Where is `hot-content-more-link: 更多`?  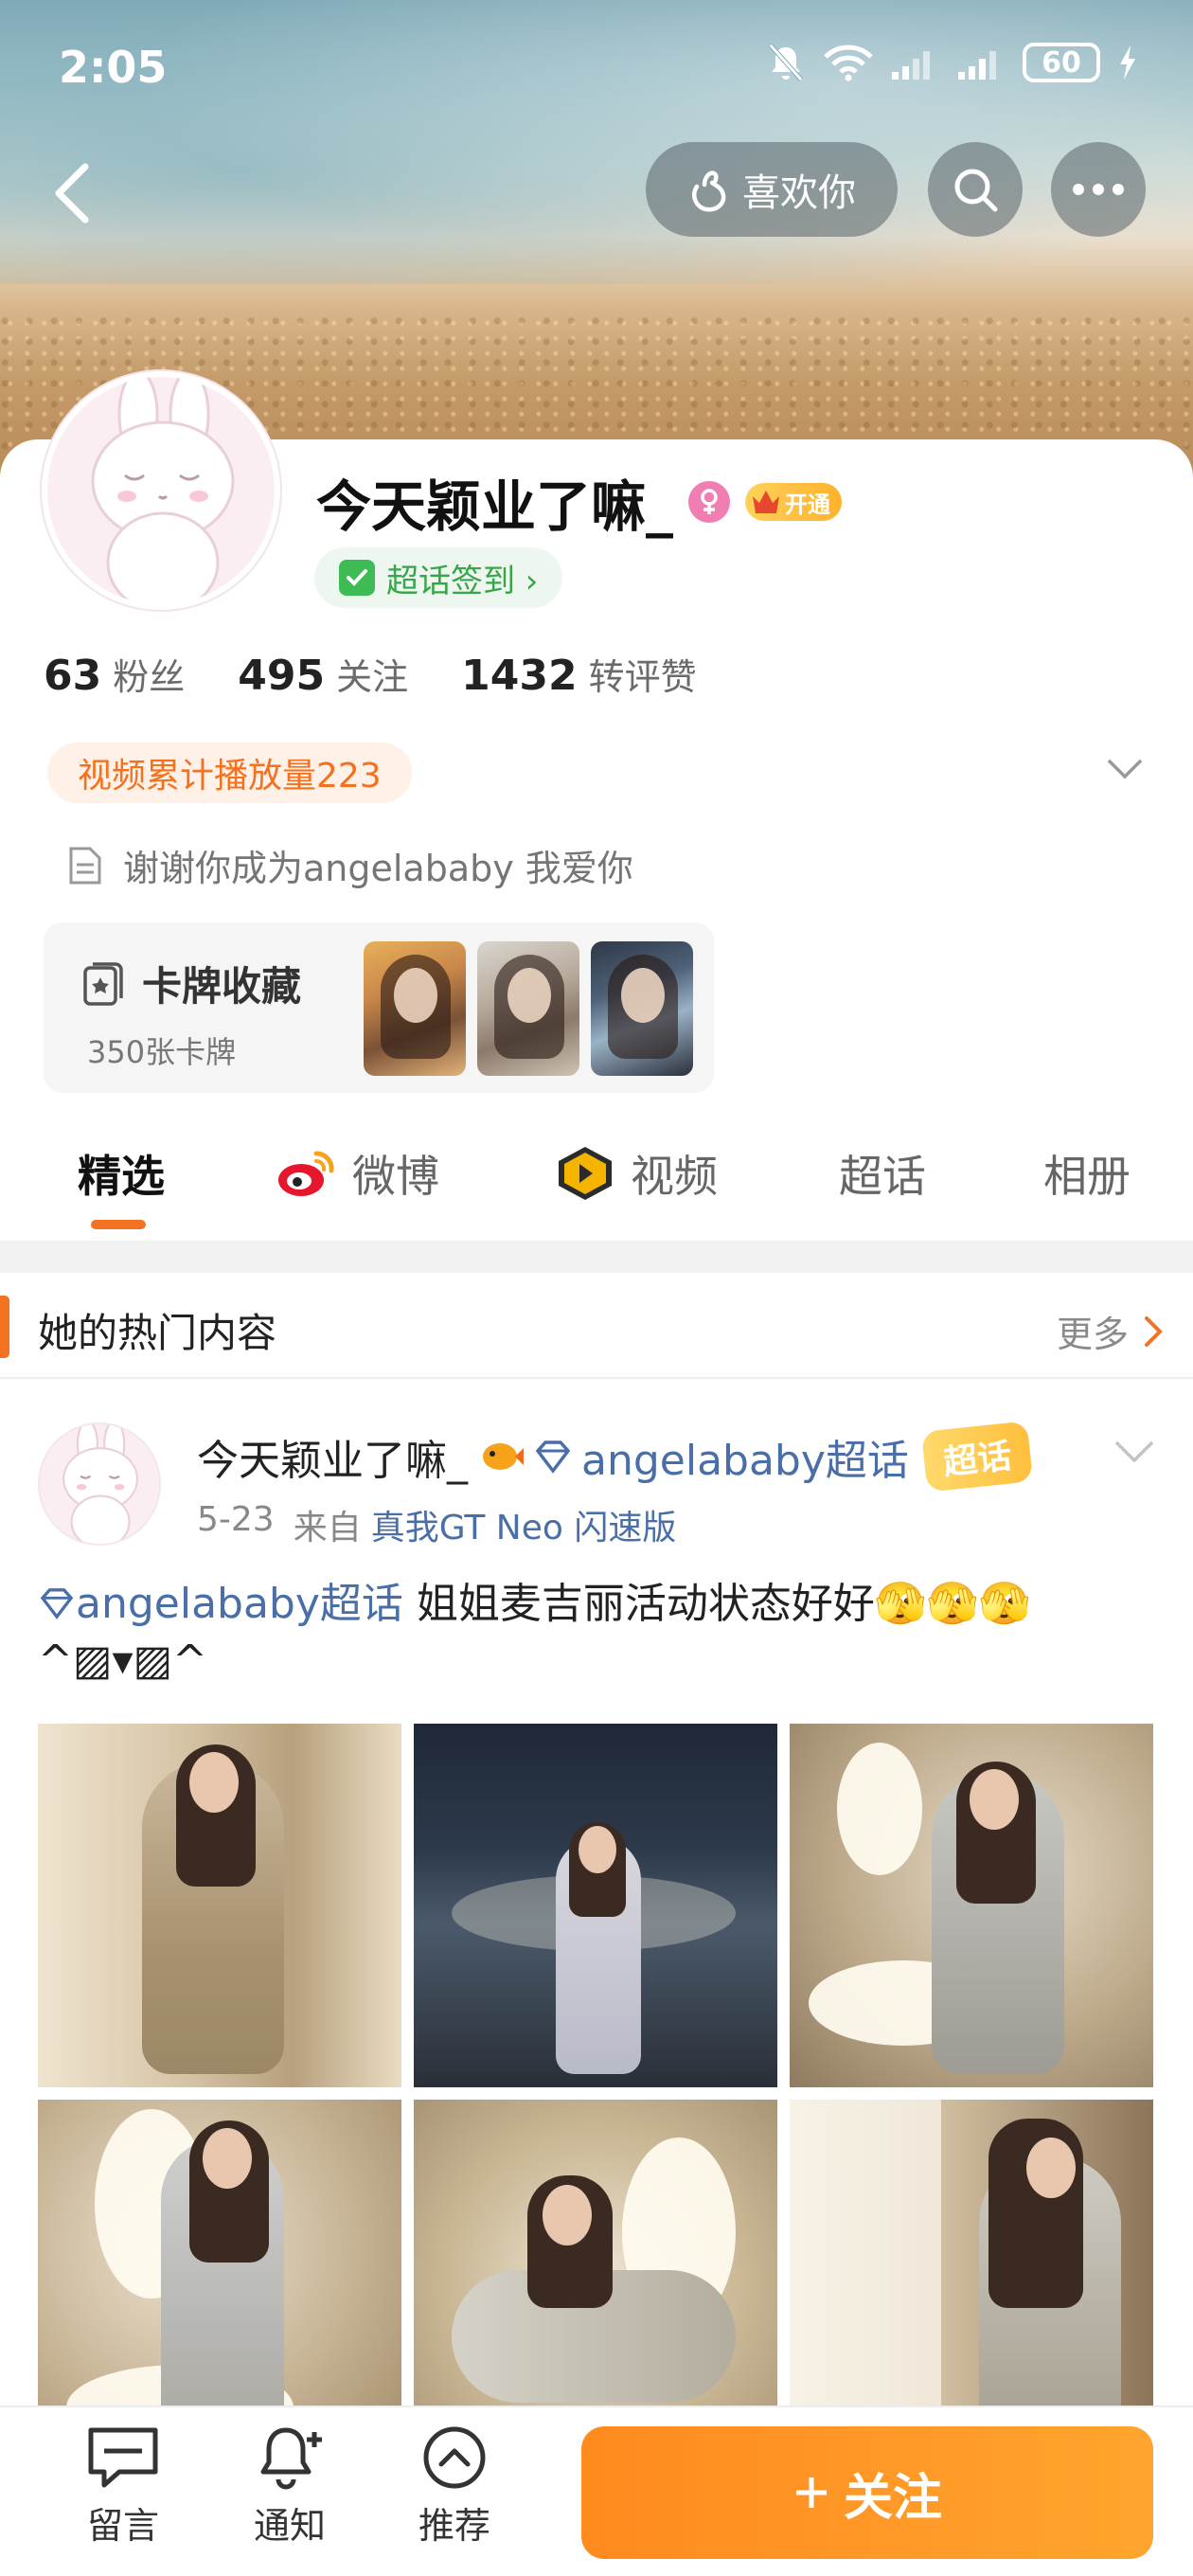 hot-content-more-link: 更多 is located at coordinates (1110, 1331).